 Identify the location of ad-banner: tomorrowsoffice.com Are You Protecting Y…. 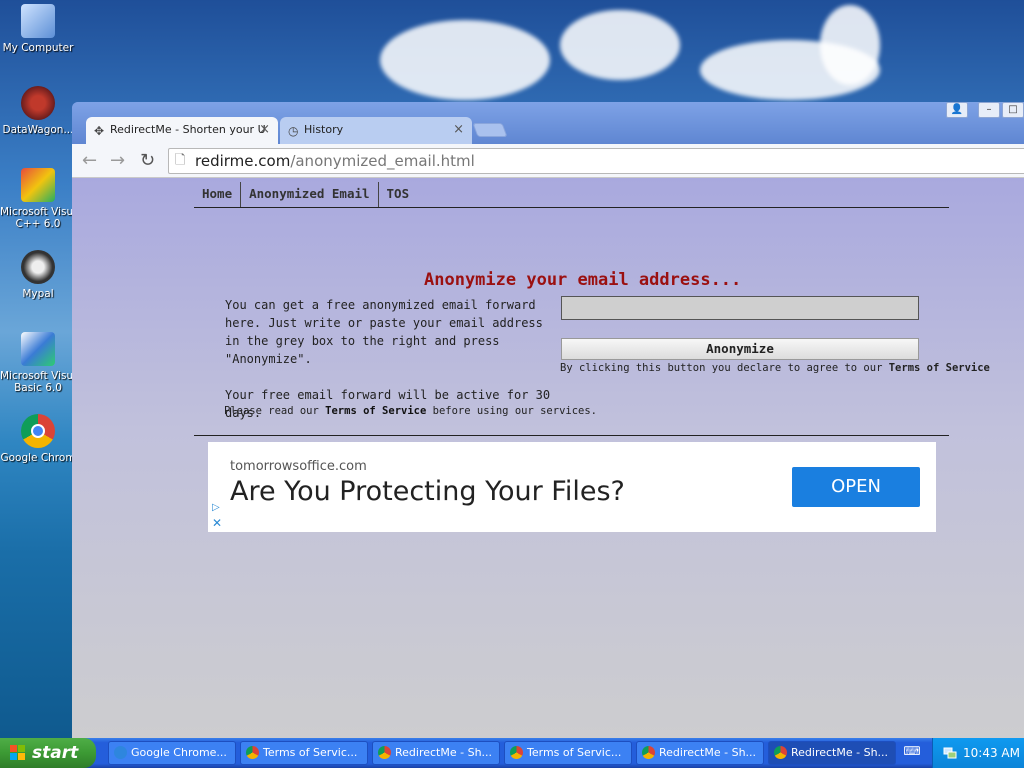
(572, 487).